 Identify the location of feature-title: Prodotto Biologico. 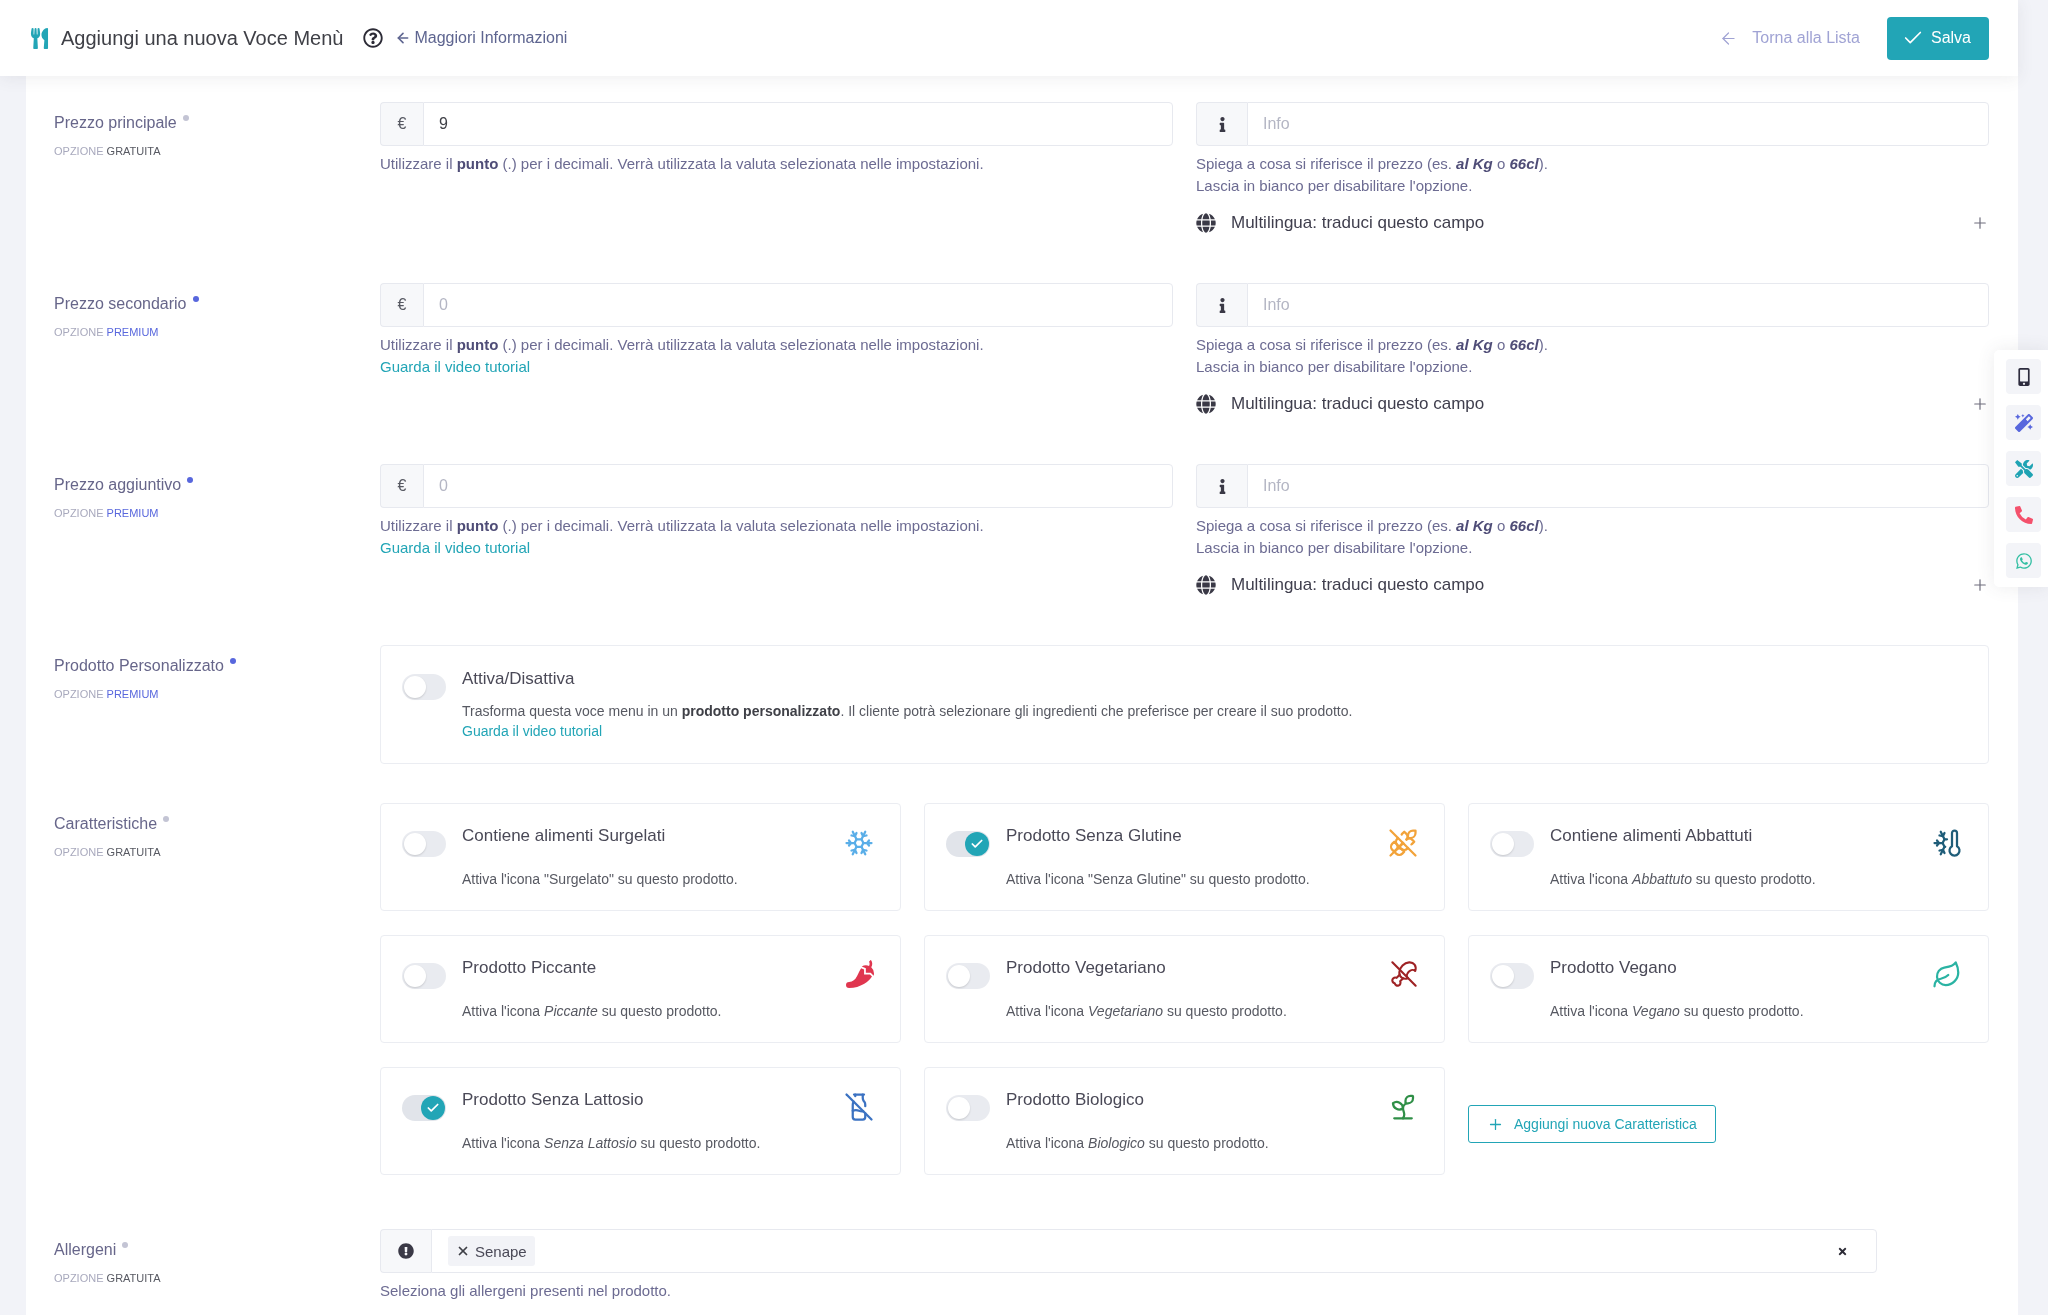
(1075, 1100).